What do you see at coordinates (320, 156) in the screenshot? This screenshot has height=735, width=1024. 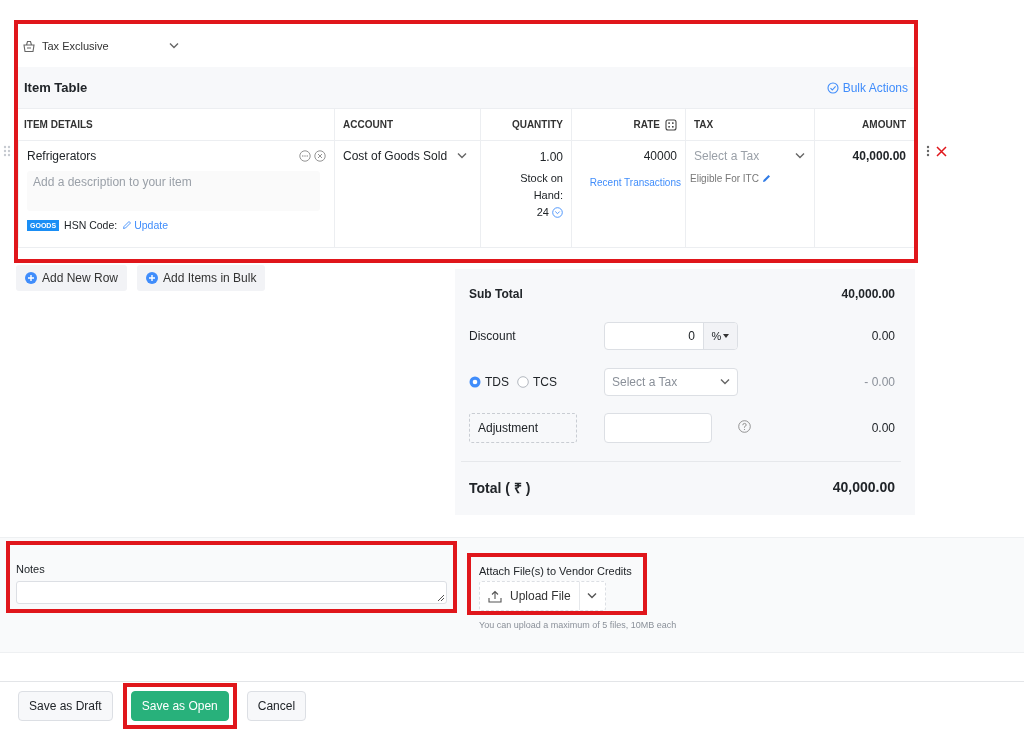 I see `close-circle-icon` at bounding box center [320, 156].